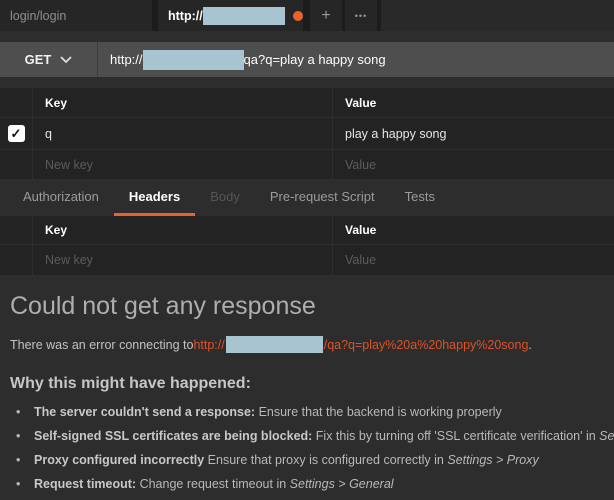 Image resolution: width=614 pixels, height=500 pixels. What do you see at coordinates (426, 345) in the screenshot?
I see `error-url-link-suffix: /qa?q=play%20a%20happy%20song` at bounding box center [426, 345].